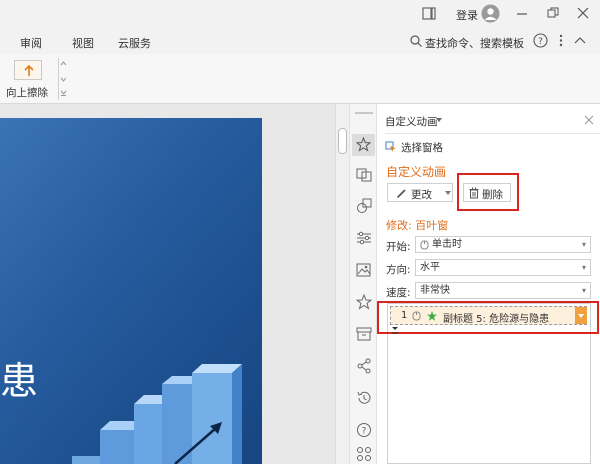 This screenshot has height=464, width=600. Describe the element at coordinates (421, 195) in the screenshot. I see `change-label: 更改` at that location.